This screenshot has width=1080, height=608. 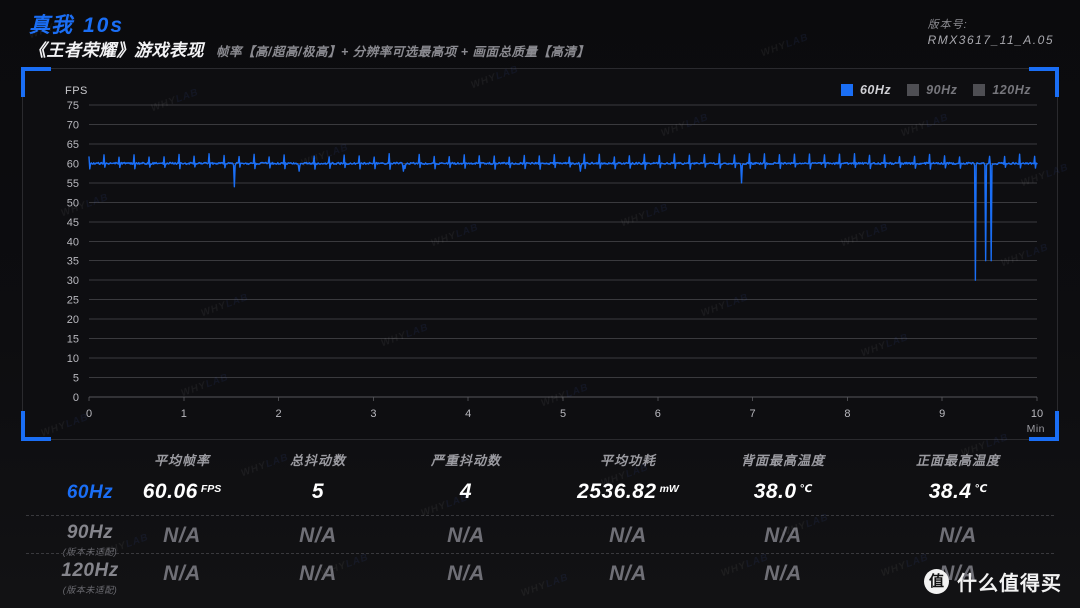 I want to click on y-axis-tick-label: 20, so click(x=73, y=320).